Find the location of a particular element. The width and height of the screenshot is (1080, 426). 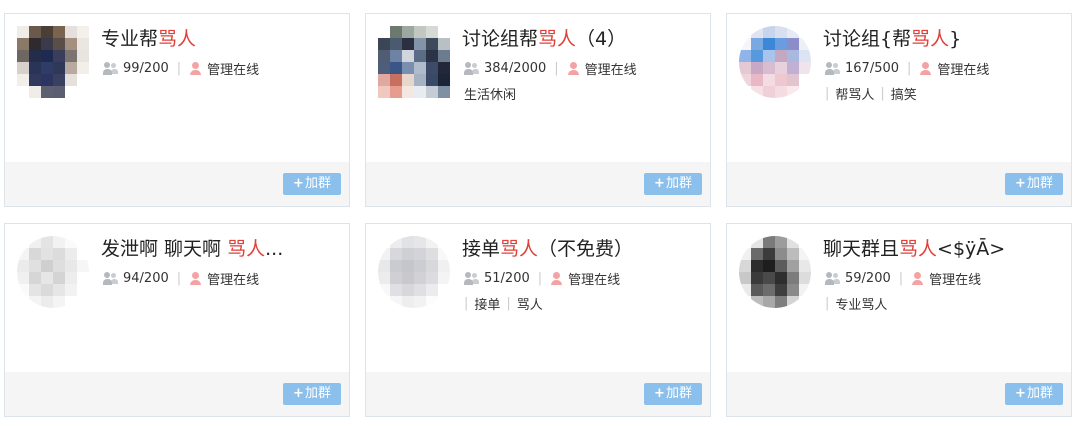

group-tags: | 专业骂人 is located at coordinates (859, 303).